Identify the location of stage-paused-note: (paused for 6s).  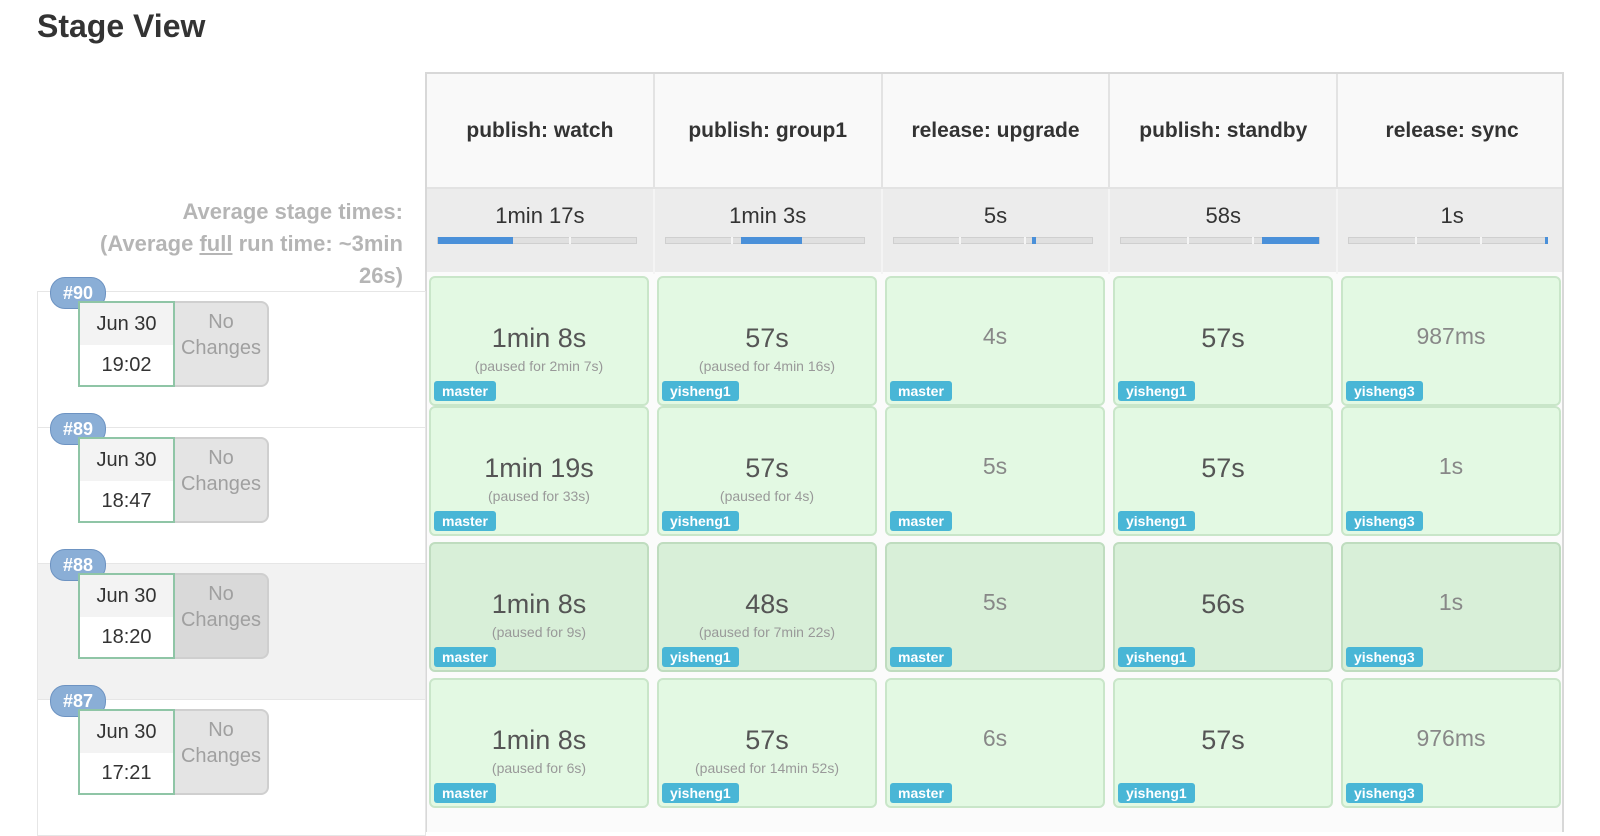
(539, 768).